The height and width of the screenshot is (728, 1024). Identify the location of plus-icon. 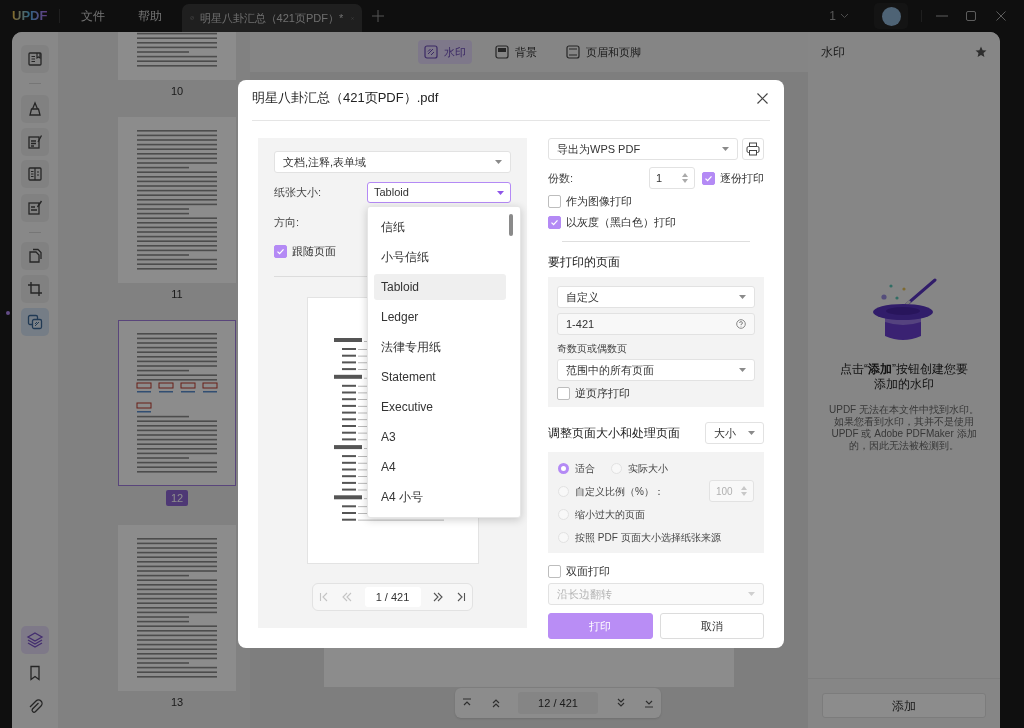
(378, 16).